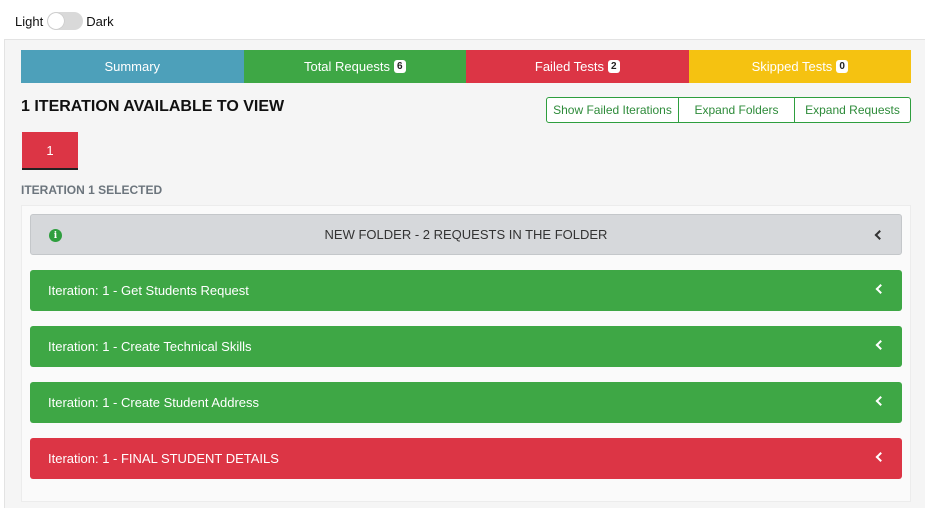  What do you see at coordinates (612, 110) in the screenshot?
I see `show-failed-iterations-button: Show Failed Iterations` at bounding box center [612, 110].